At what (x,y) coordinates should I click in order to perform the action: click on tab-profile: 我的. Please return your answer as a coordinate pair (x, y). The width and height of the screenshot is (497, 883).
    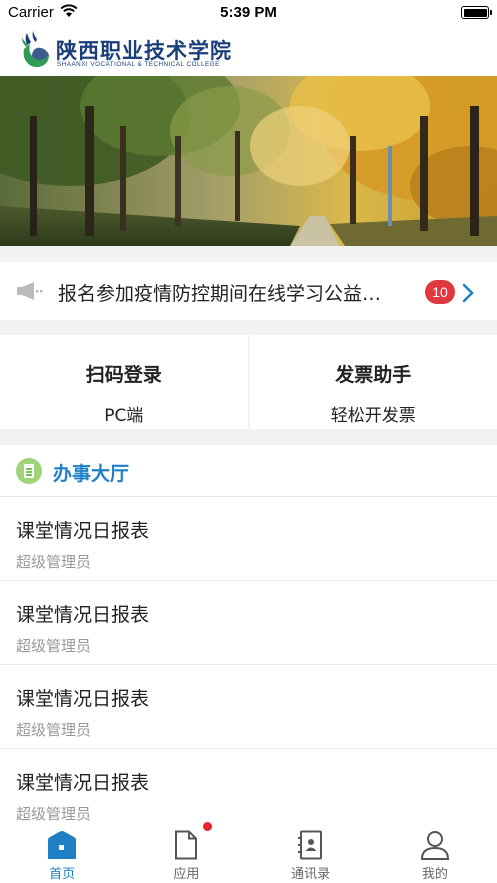
    Looking at the image, I should click on (435, 854).